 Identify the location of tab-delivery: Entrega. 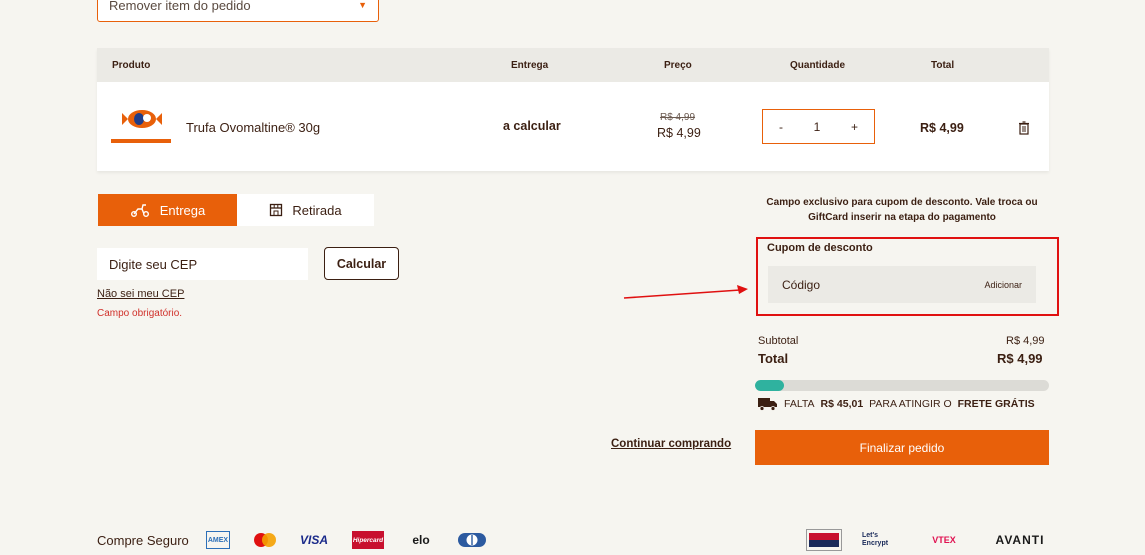
(167, 210).